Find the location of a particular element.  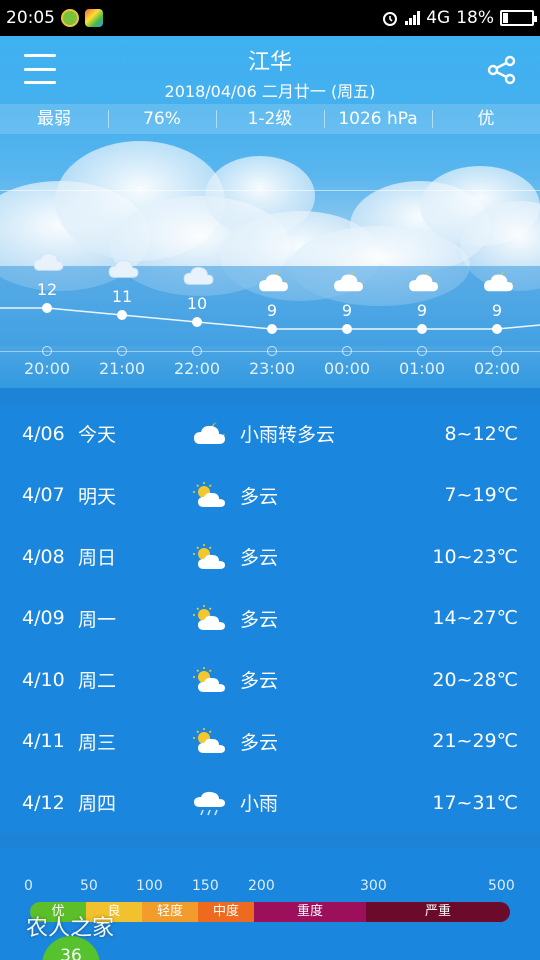

hourly-item: 10 22:00 is located at coordinates (197, 314).